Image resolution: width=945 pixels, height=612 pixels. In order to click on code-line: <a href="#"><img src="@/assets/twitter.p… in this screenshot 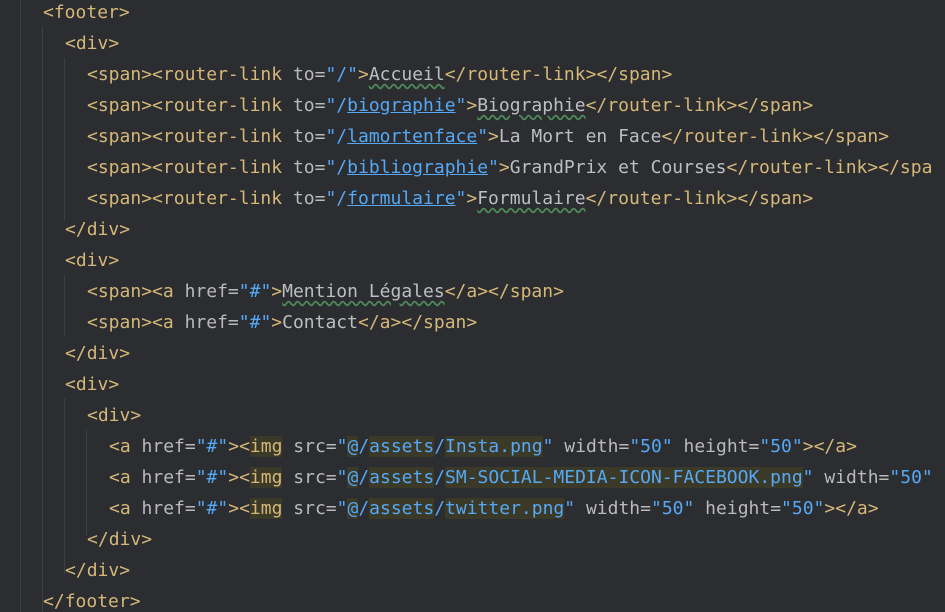, I will do `click(494, 508)`.